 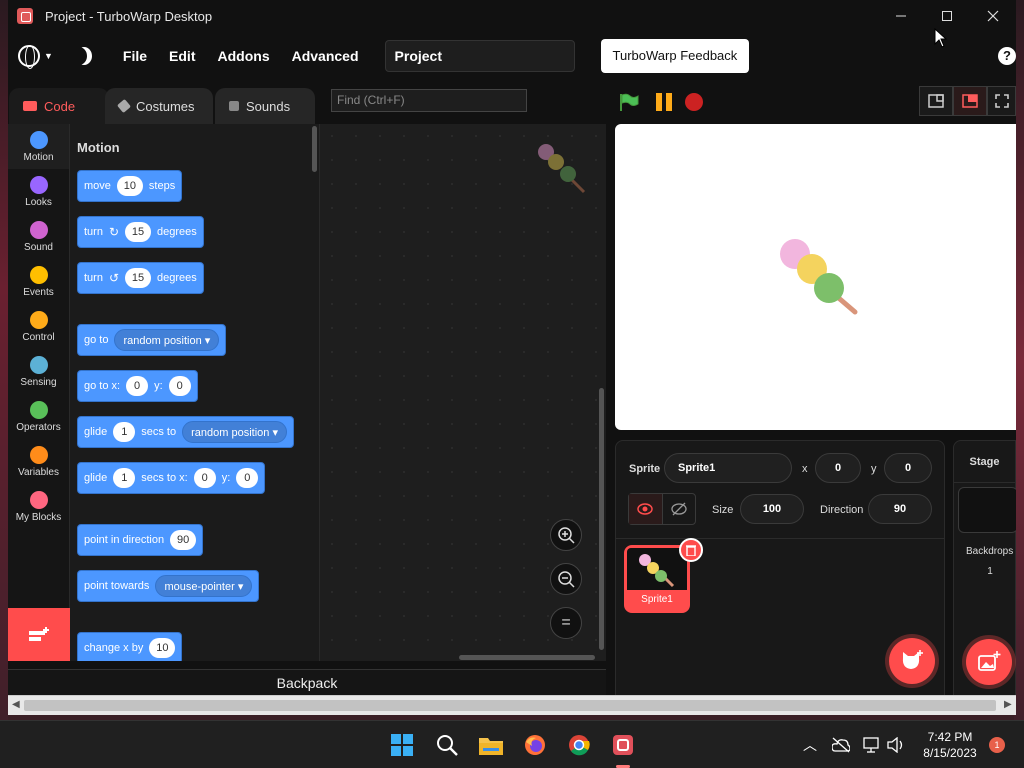 What do you see at coordinates (871, 745) in the screenshot?
I see `network-icon` at bounding box center [871, 745].